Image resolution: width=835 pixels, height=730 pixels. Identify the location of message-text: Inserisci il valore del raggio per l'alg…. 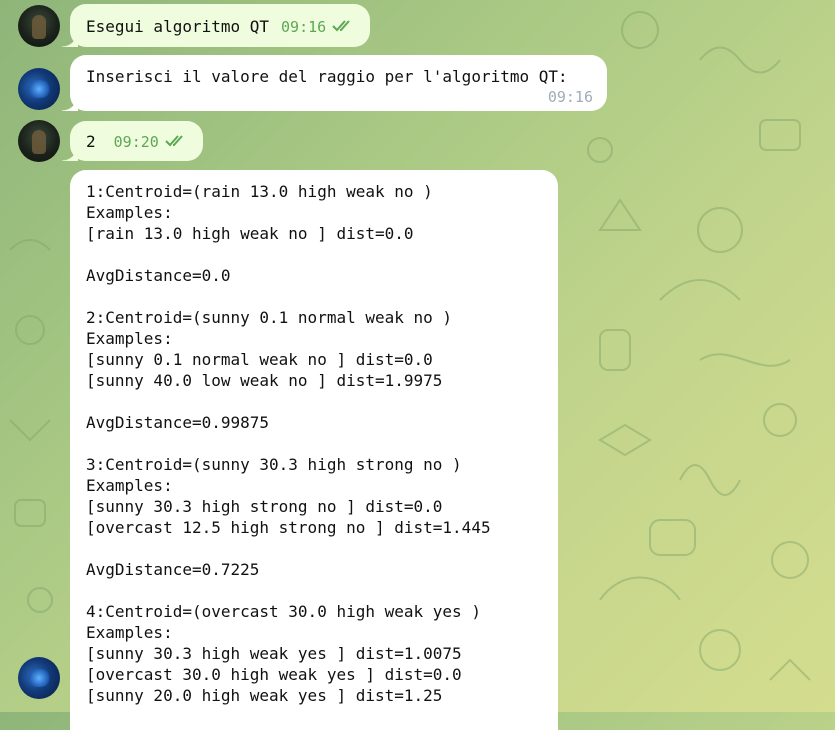
(327, 76).